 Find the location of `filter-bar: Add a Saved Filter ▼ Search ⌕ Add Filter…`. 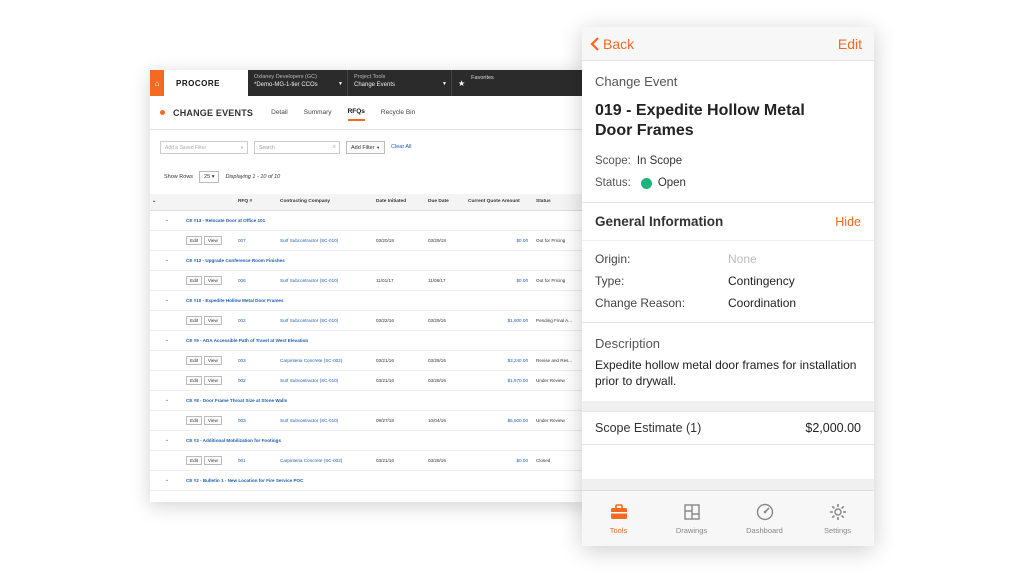

filter-bar: Add a Saved Filter ▼ Search ⌕ Add Filter… is located at coordinates (370, 147).